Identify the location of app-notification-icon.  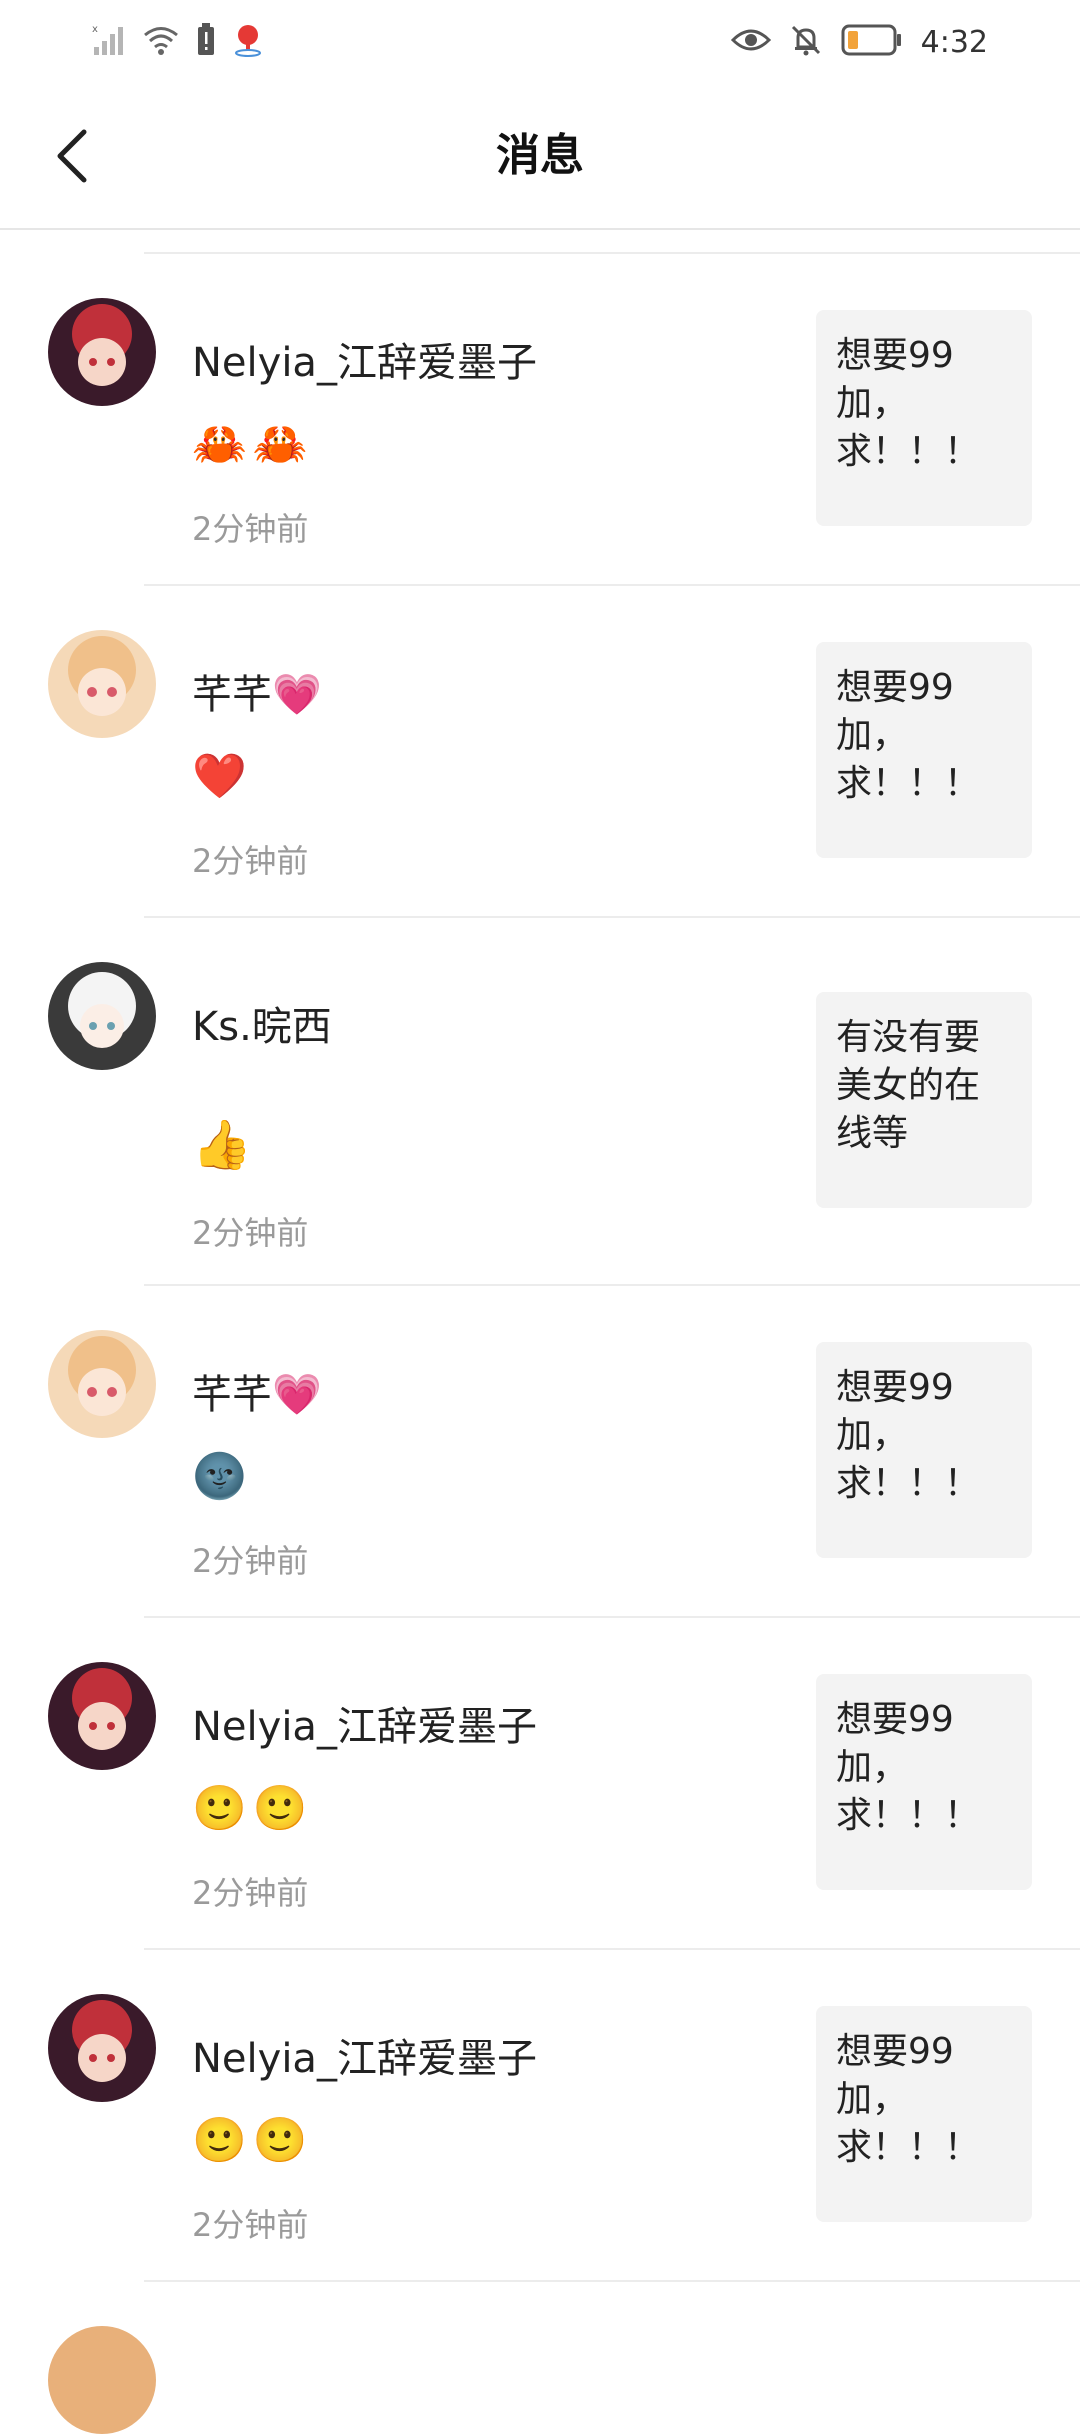
(248, 42).